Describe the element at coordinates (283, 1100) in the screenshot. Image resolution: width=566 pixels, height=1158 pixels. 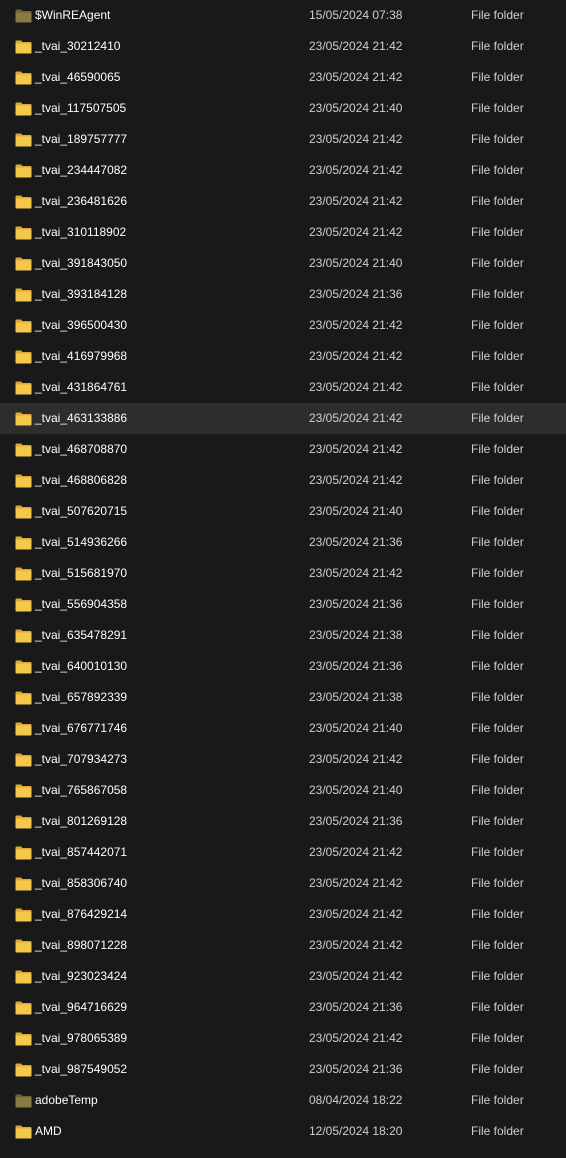
I see `list-item: adobeTemp 08/04/2024 18:22 File folder` at that location.